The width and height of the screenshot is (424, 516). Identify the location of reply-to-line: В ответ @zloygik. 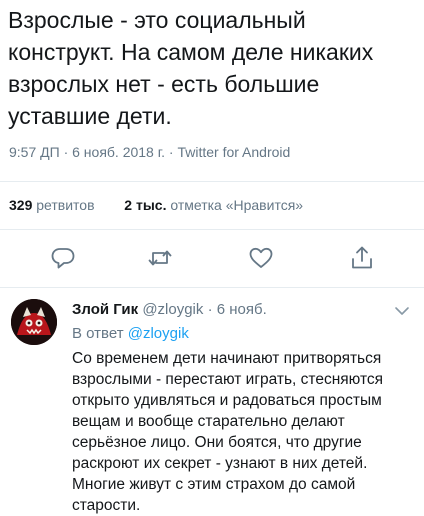
(130, 333).